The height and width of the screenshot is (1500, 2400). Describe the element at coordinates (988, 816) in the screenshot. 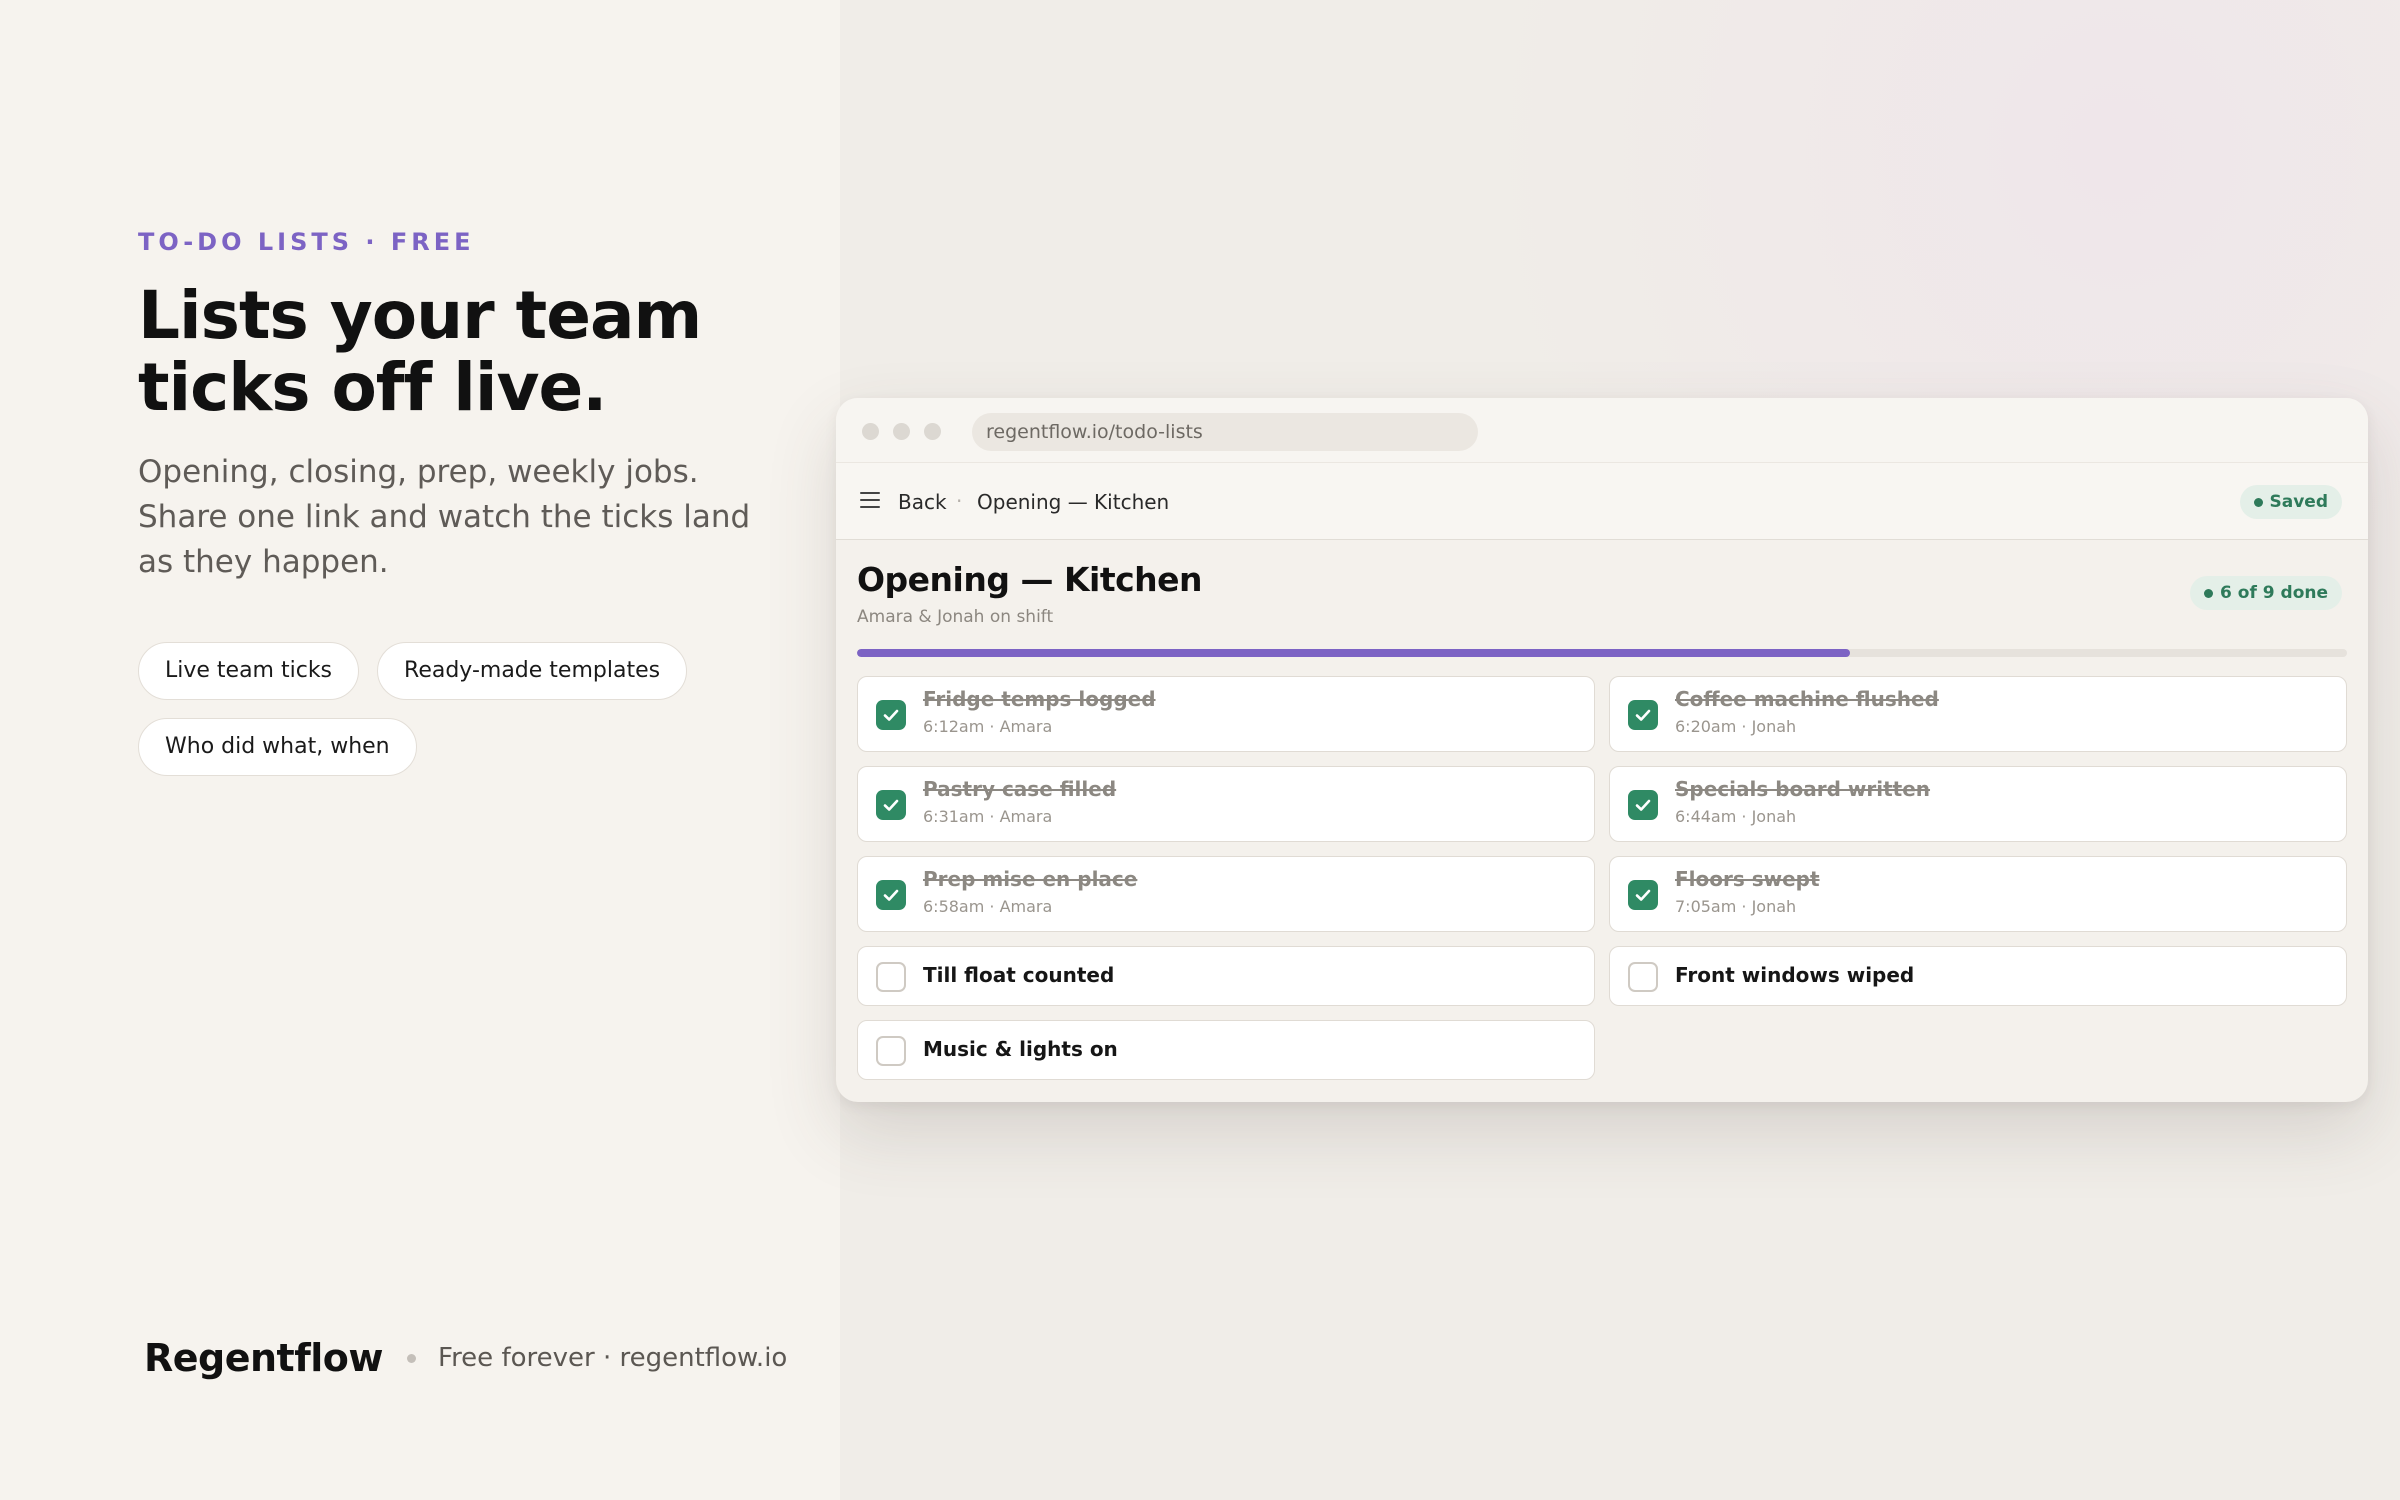

I see `task-completed-meta: 6:31am · Amara` at that location.